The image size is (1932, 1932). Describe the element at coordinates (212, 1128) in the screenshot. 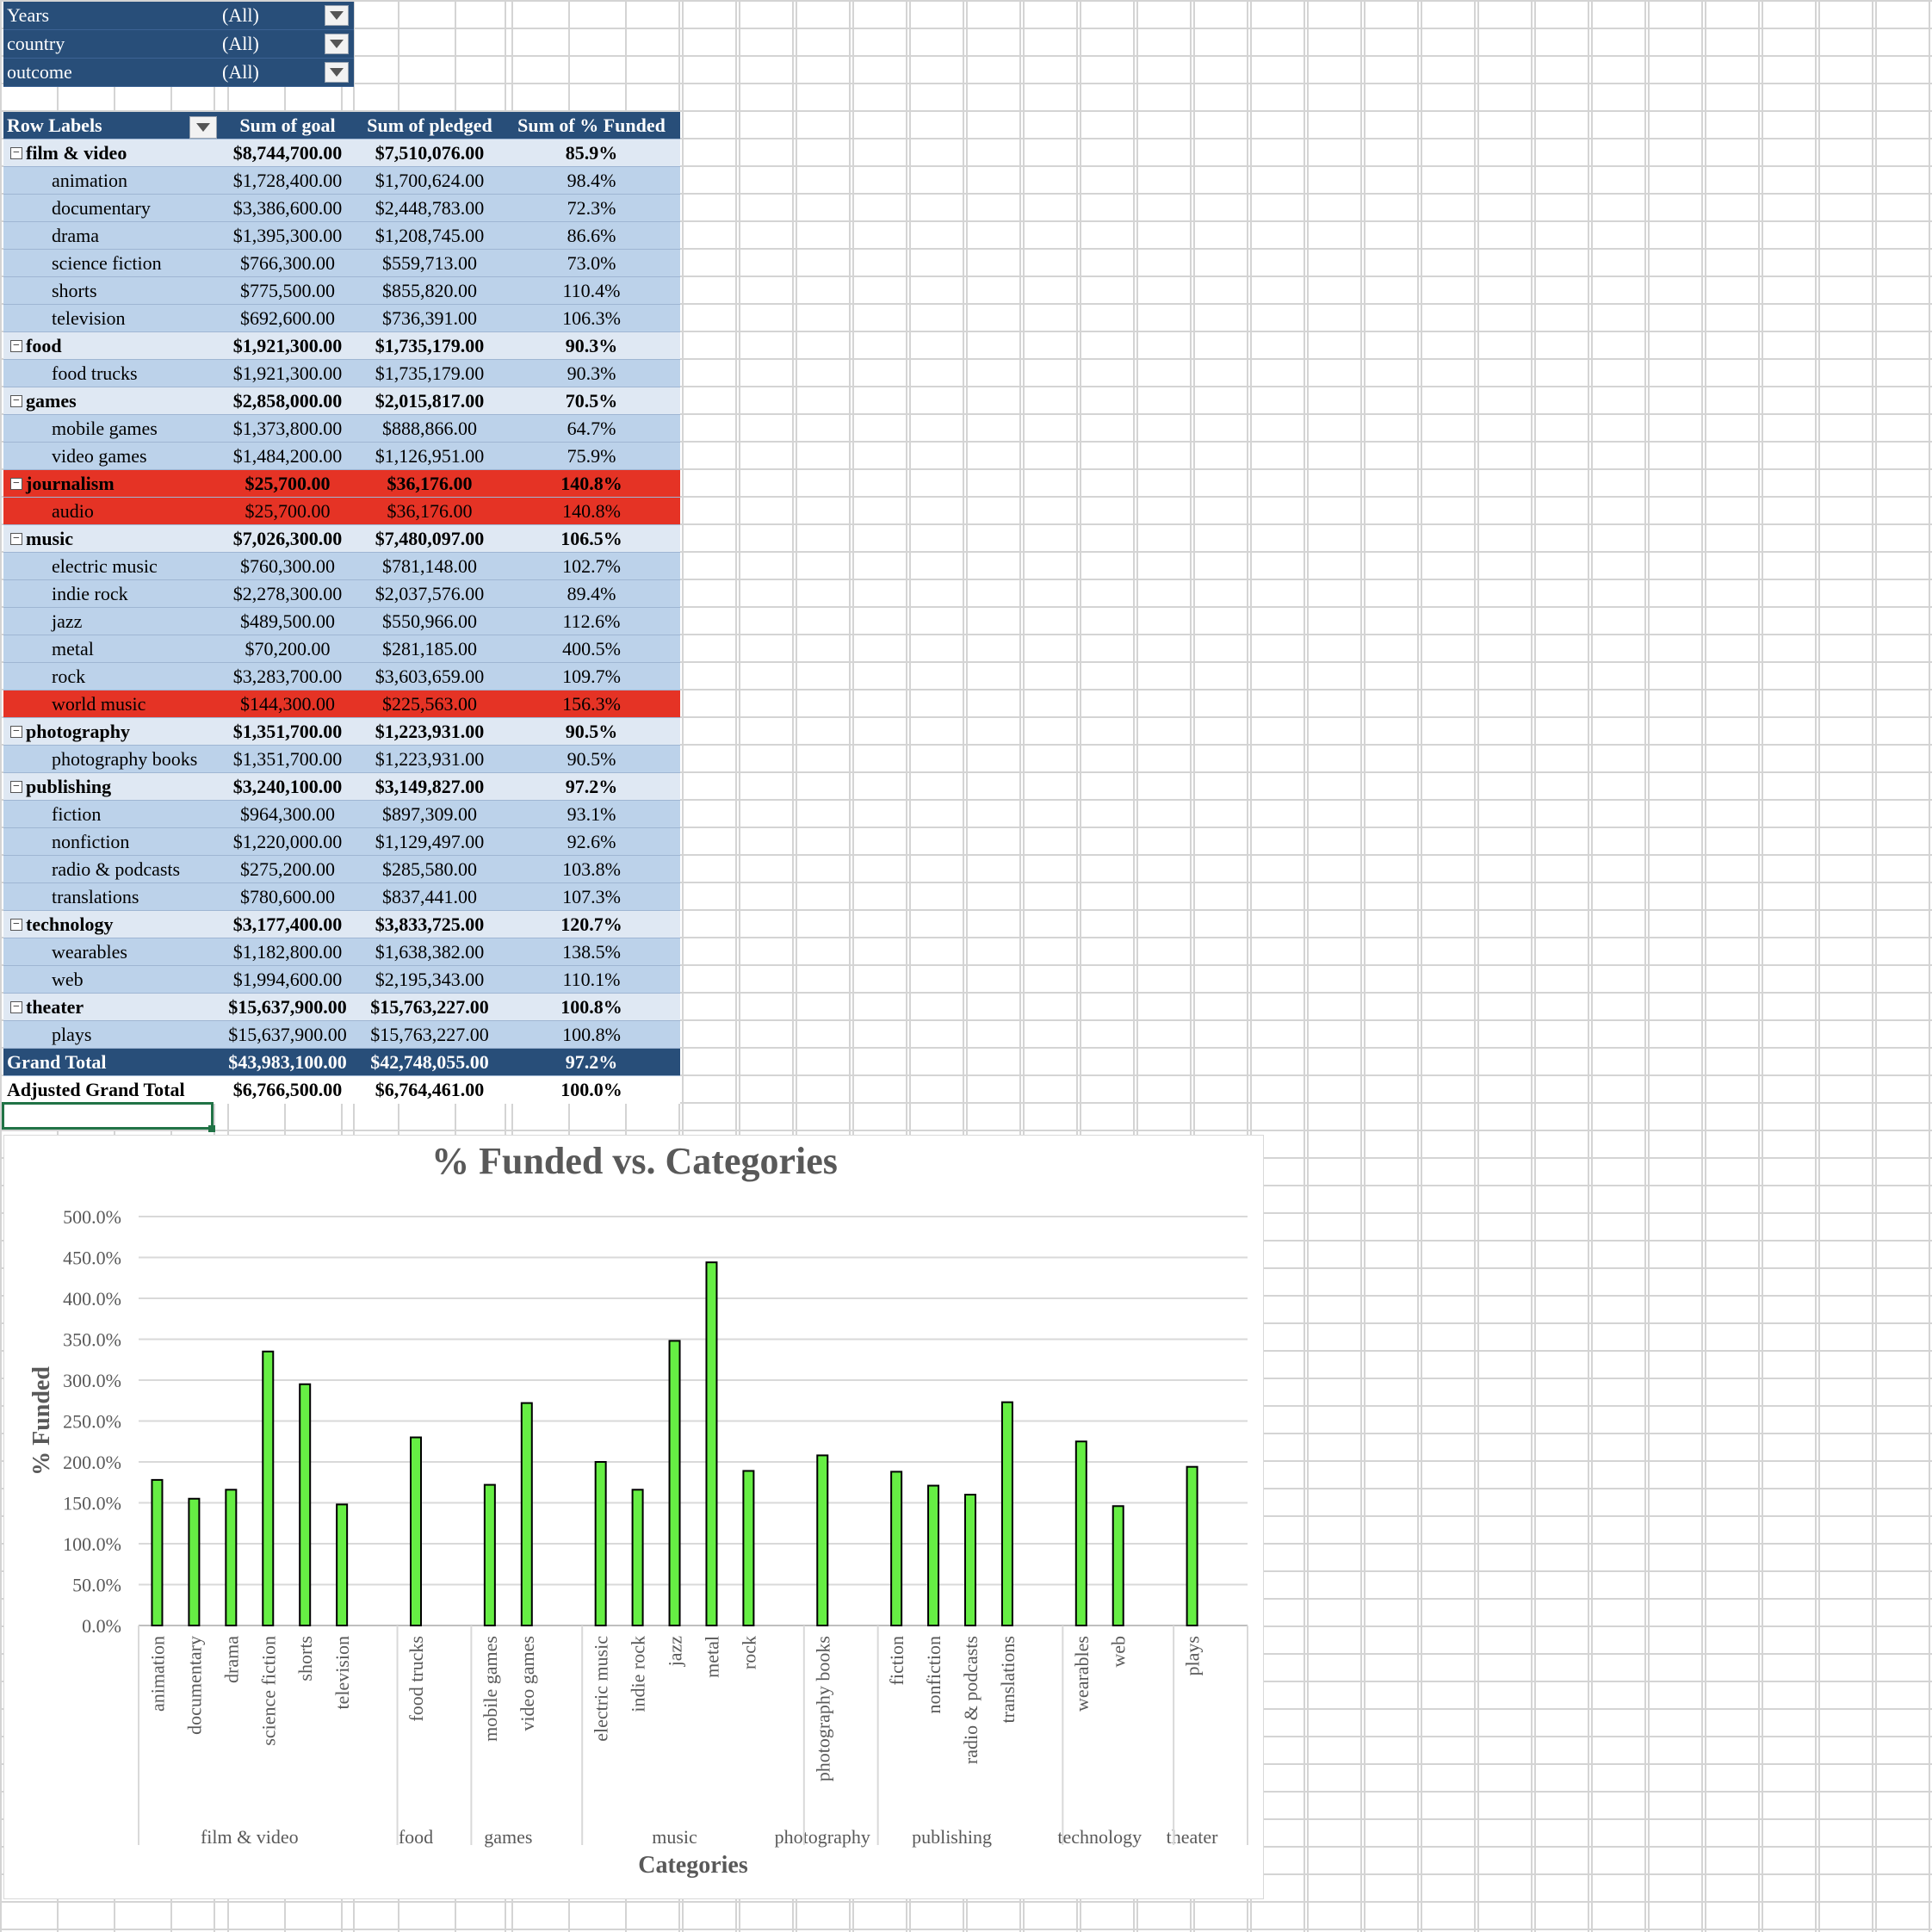

I see `fill-handle` at that location.